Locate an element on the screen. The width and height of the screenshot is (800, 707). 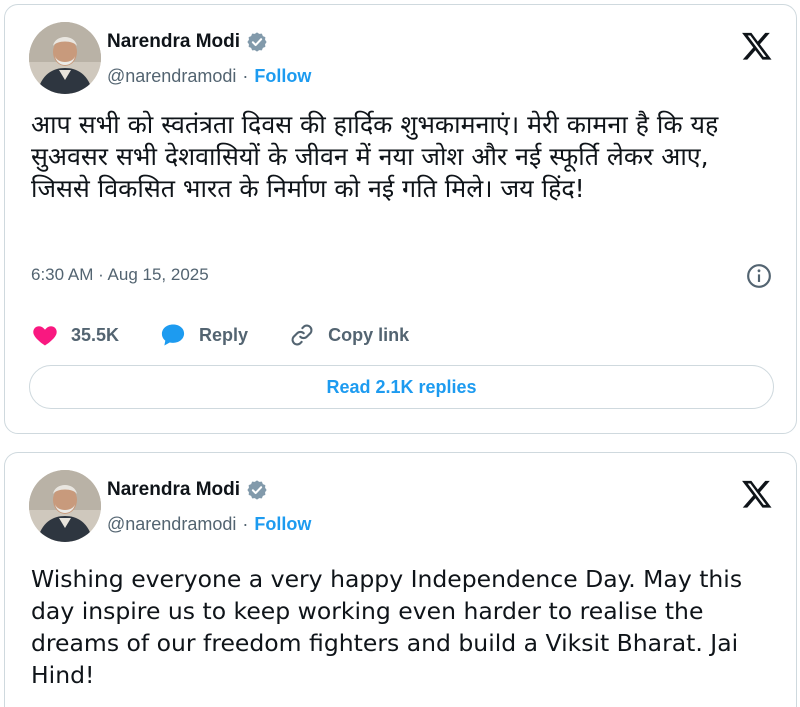
reply-button: Reply is located at coordinates (203, 335).